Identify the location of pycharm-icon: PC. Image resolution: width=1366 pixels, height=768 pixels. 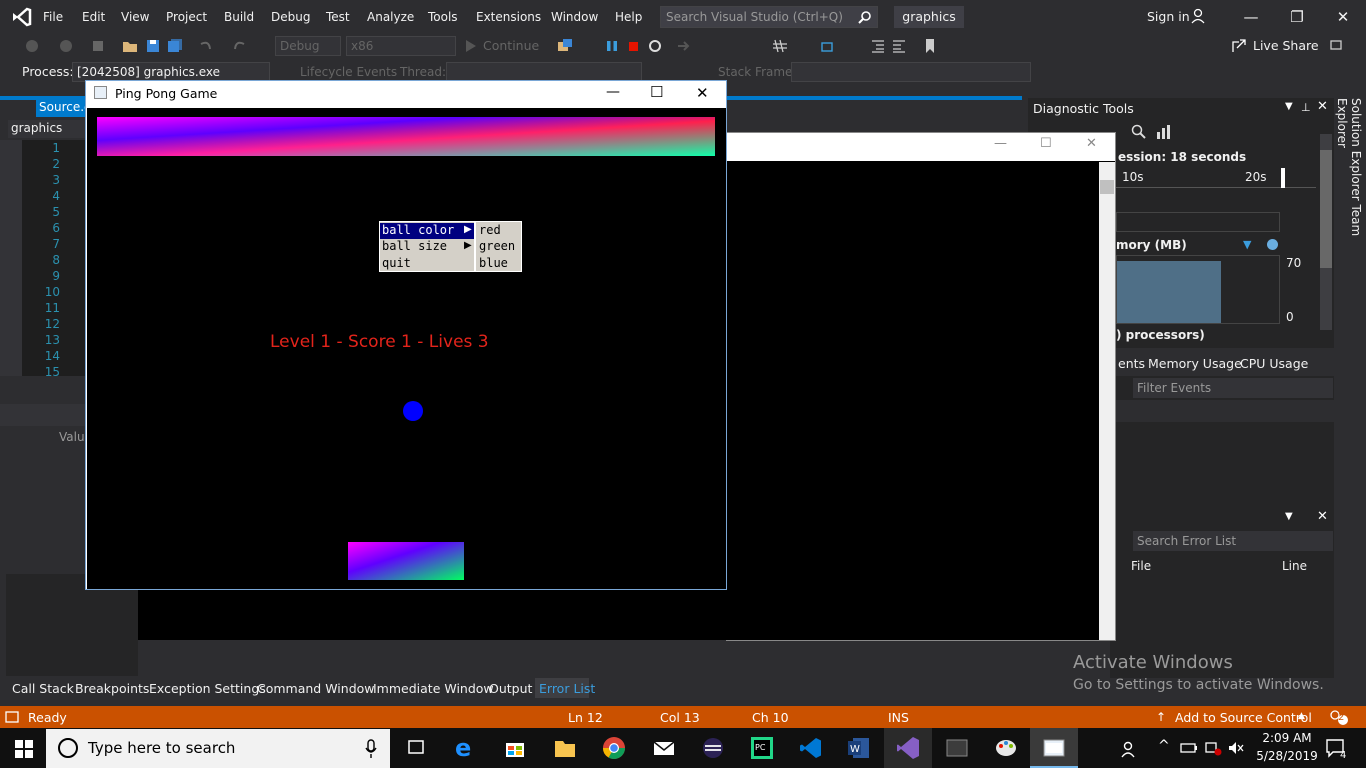
(762, 748).